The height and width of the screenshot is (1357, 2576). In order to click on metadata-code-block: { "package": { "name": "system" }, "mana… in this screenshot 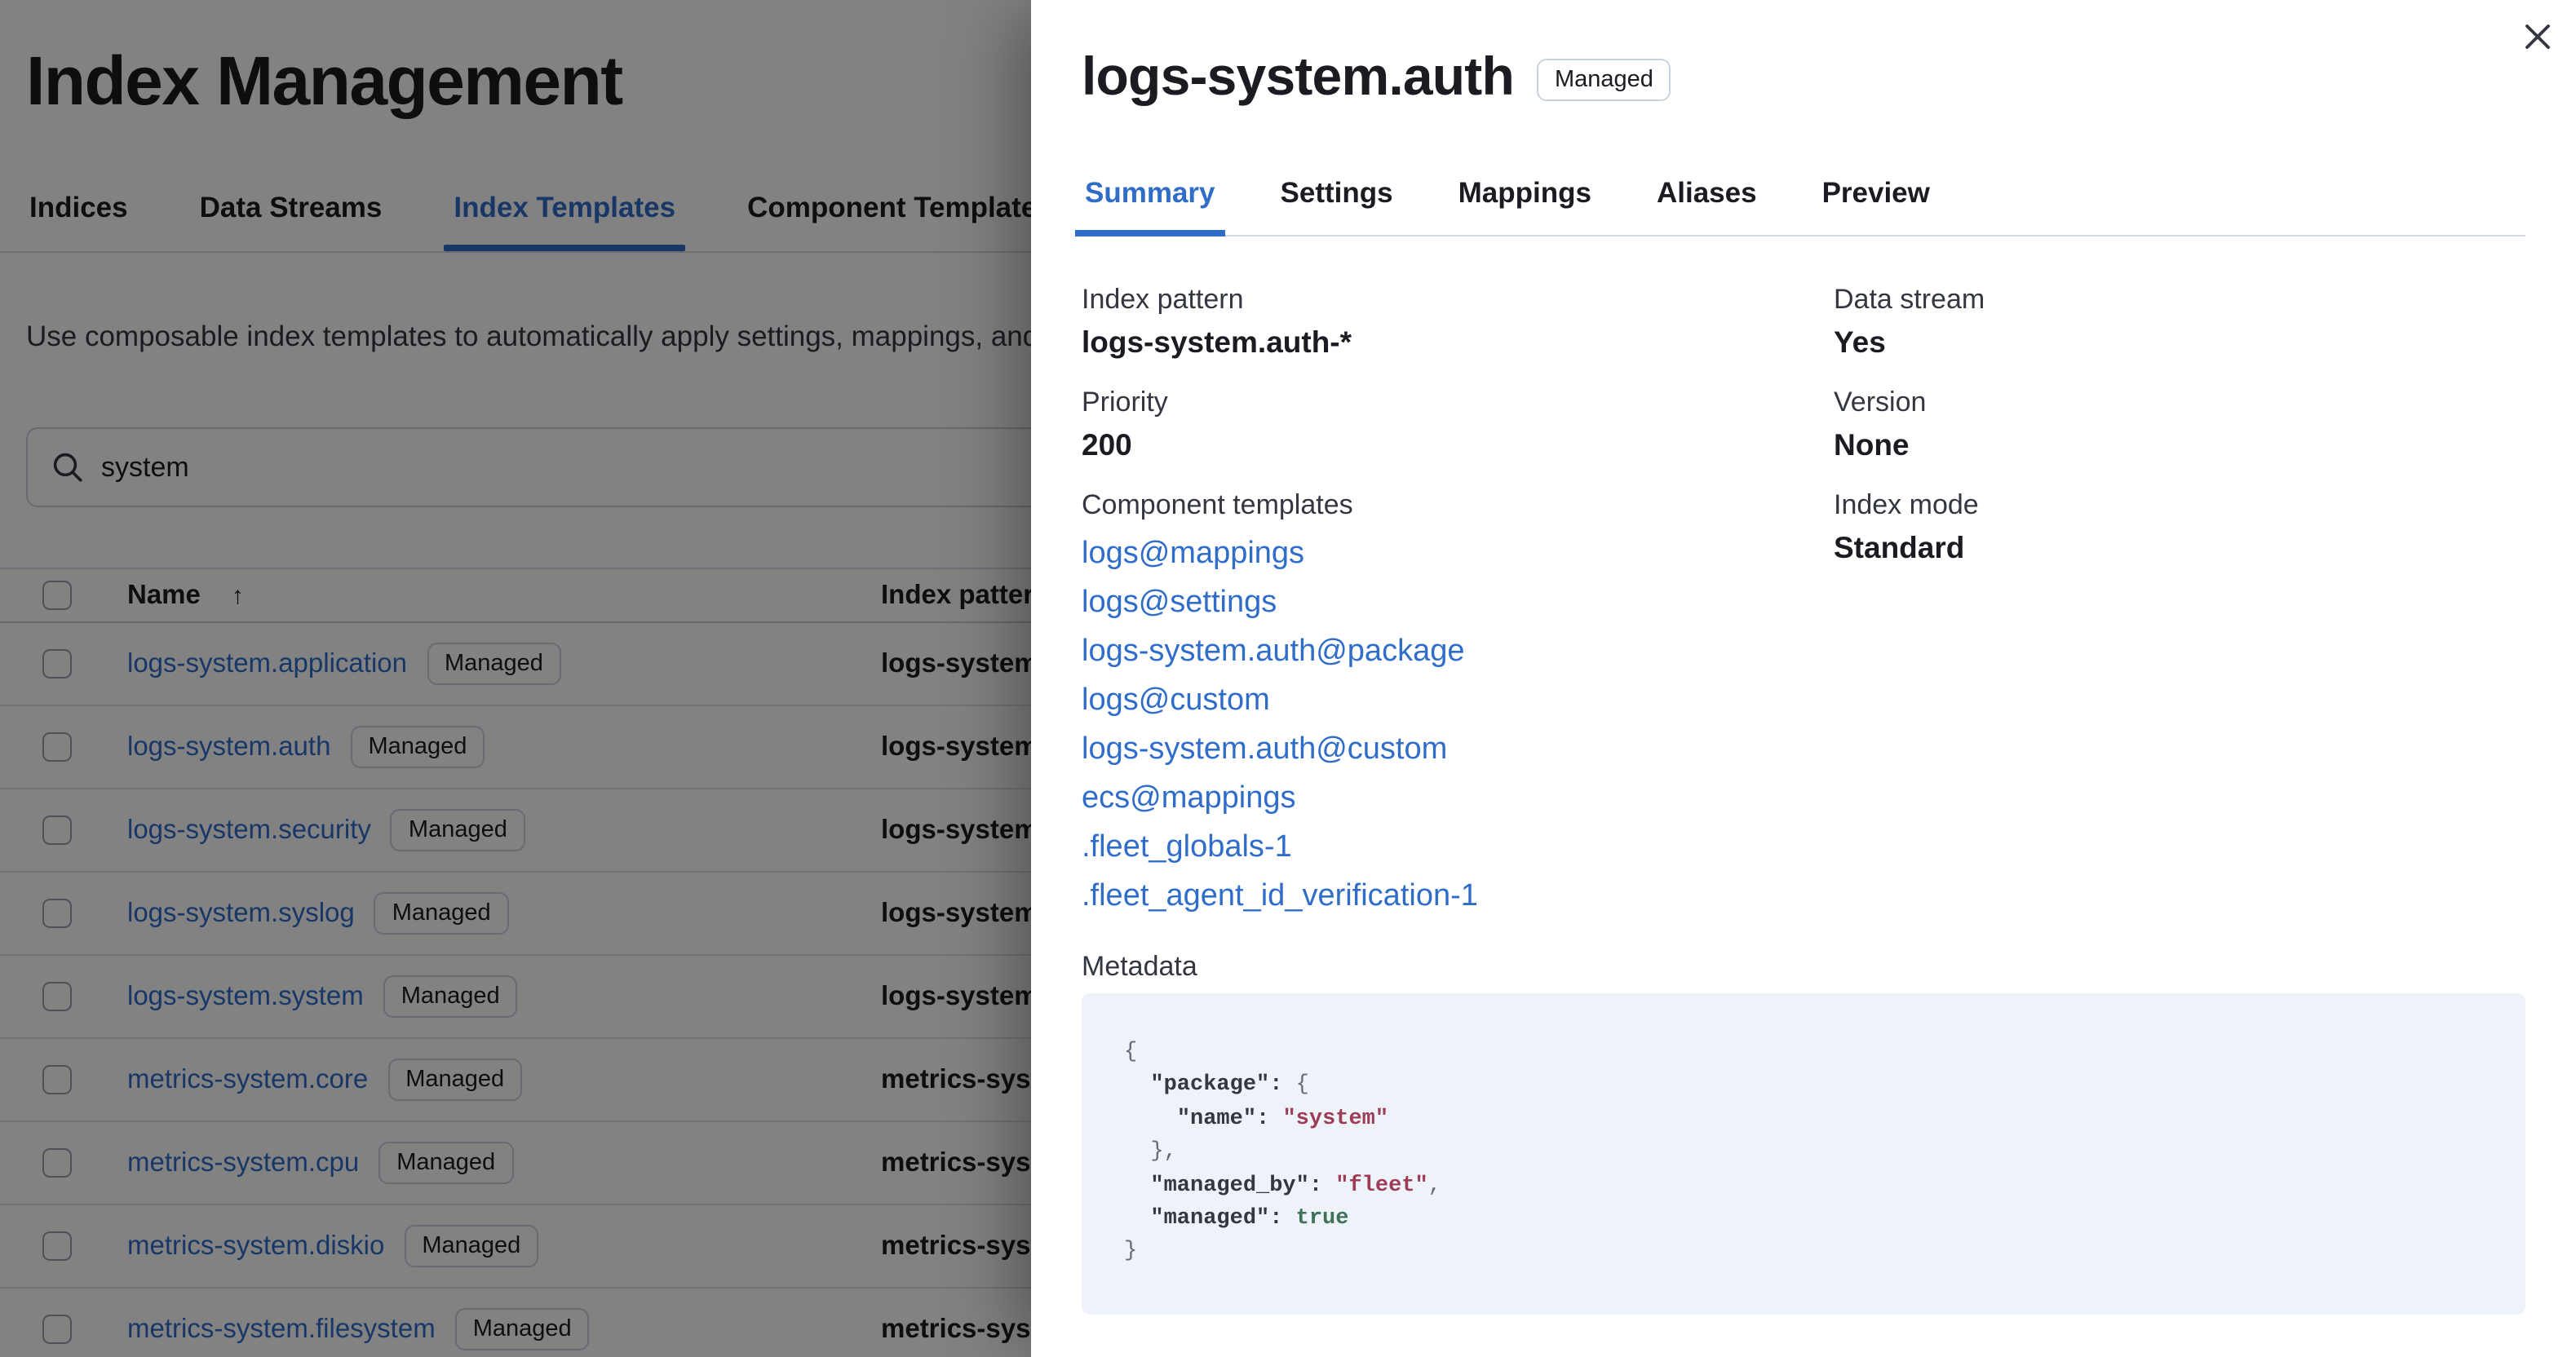, I will do `click(1803, 1154)`.